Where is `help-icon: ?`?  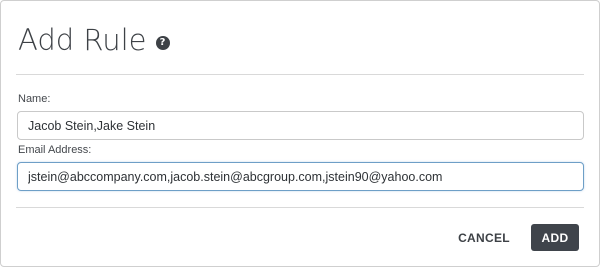 help-icon: ? is located at coordinates (162, 43).